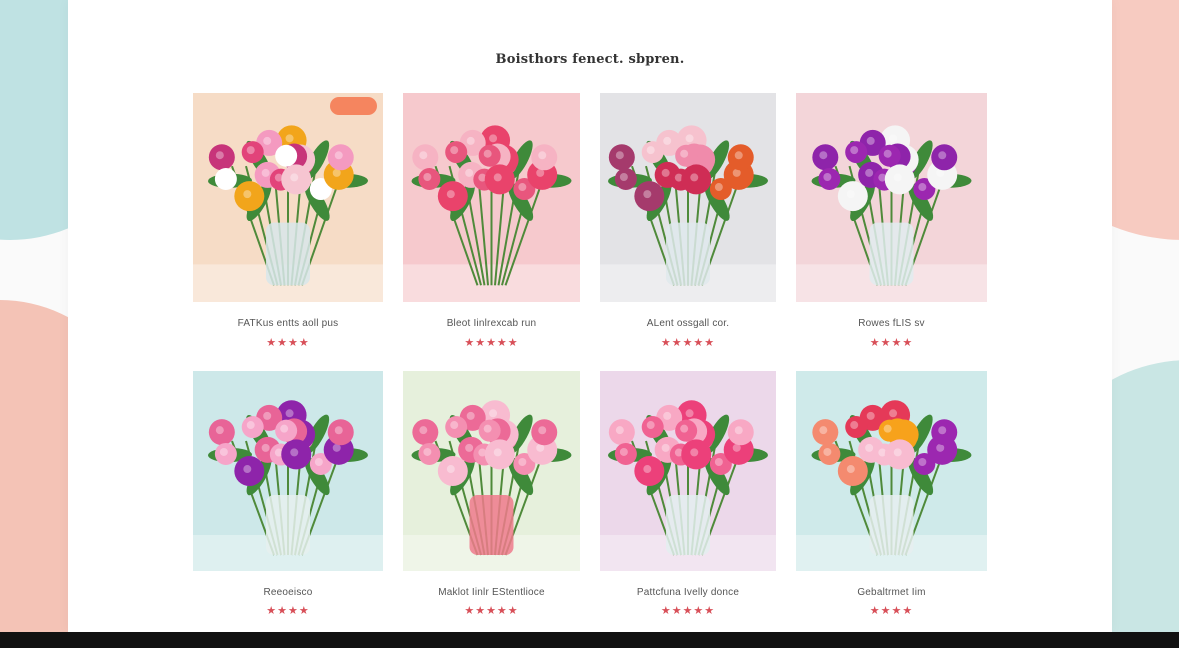 The image size is (1179, 648). I want to click on product-card: ALent ossgall cor. ★★★★★, so click(688, 223).